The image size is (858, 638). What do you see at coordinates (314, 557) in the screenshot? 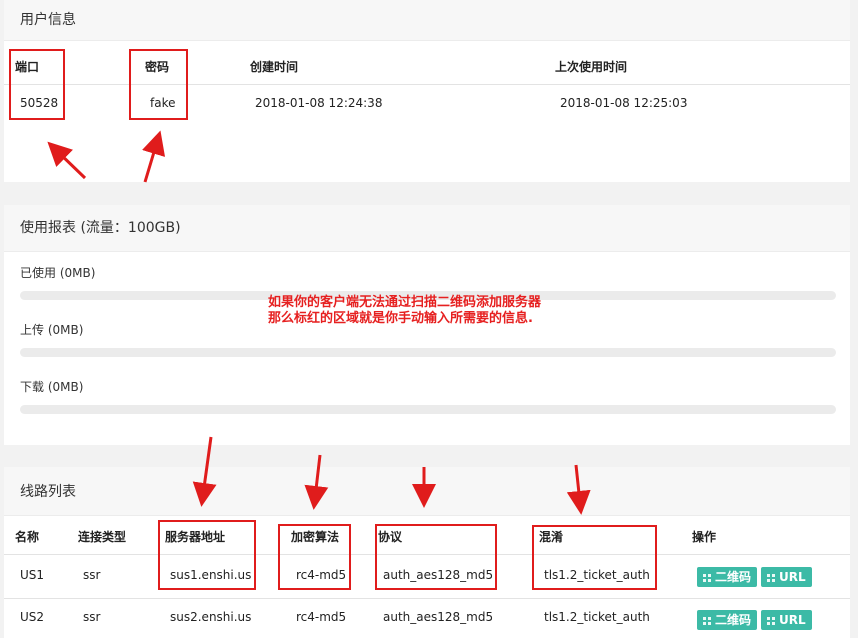
I see `method-highlight-box` at bounding box center [314, 557].